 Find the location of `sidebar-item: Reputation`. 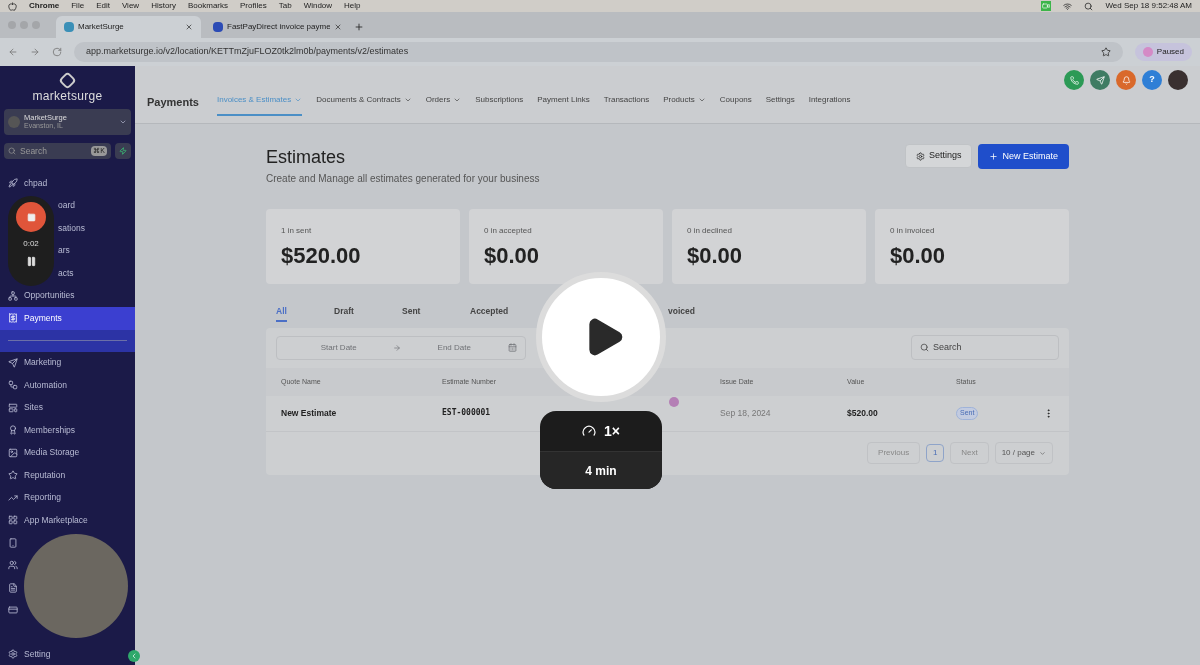

sidebar-item: Reputation is located at coordinates (67, 475).